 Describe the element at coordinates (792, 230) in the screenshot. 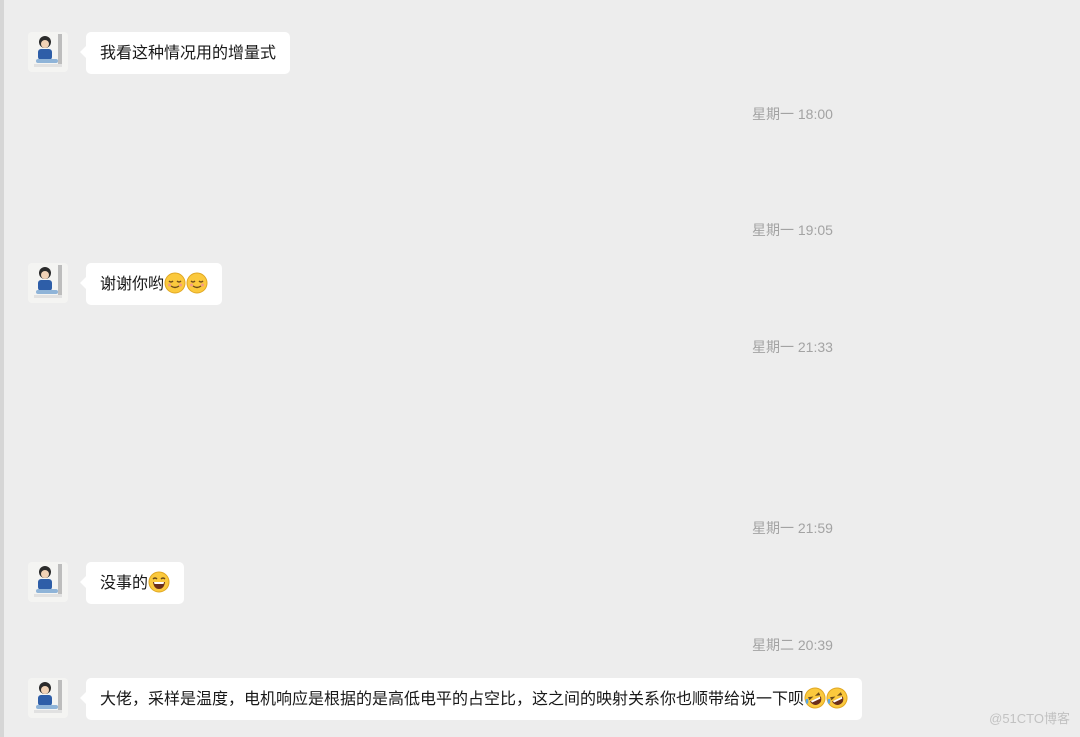

I see `message-timestamp: 星期一 19:05` at that location.